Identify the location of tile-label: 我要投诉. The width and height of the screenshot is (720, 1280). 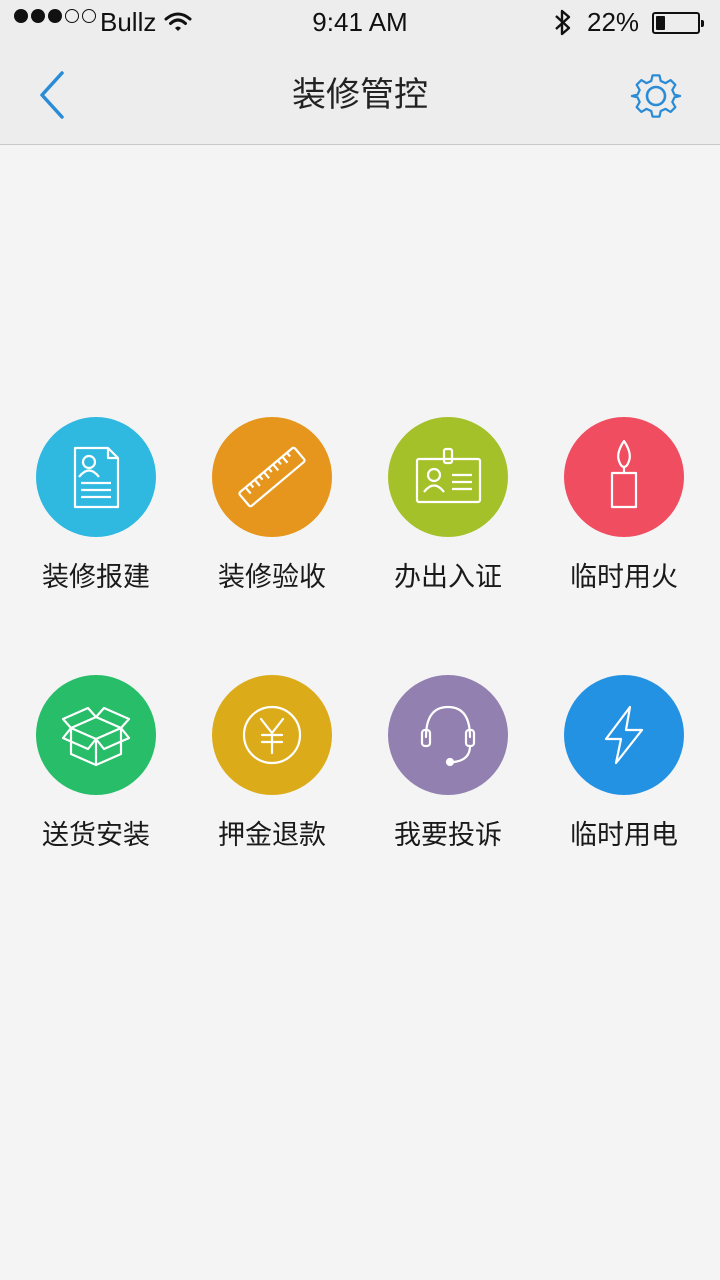
(448, 835).